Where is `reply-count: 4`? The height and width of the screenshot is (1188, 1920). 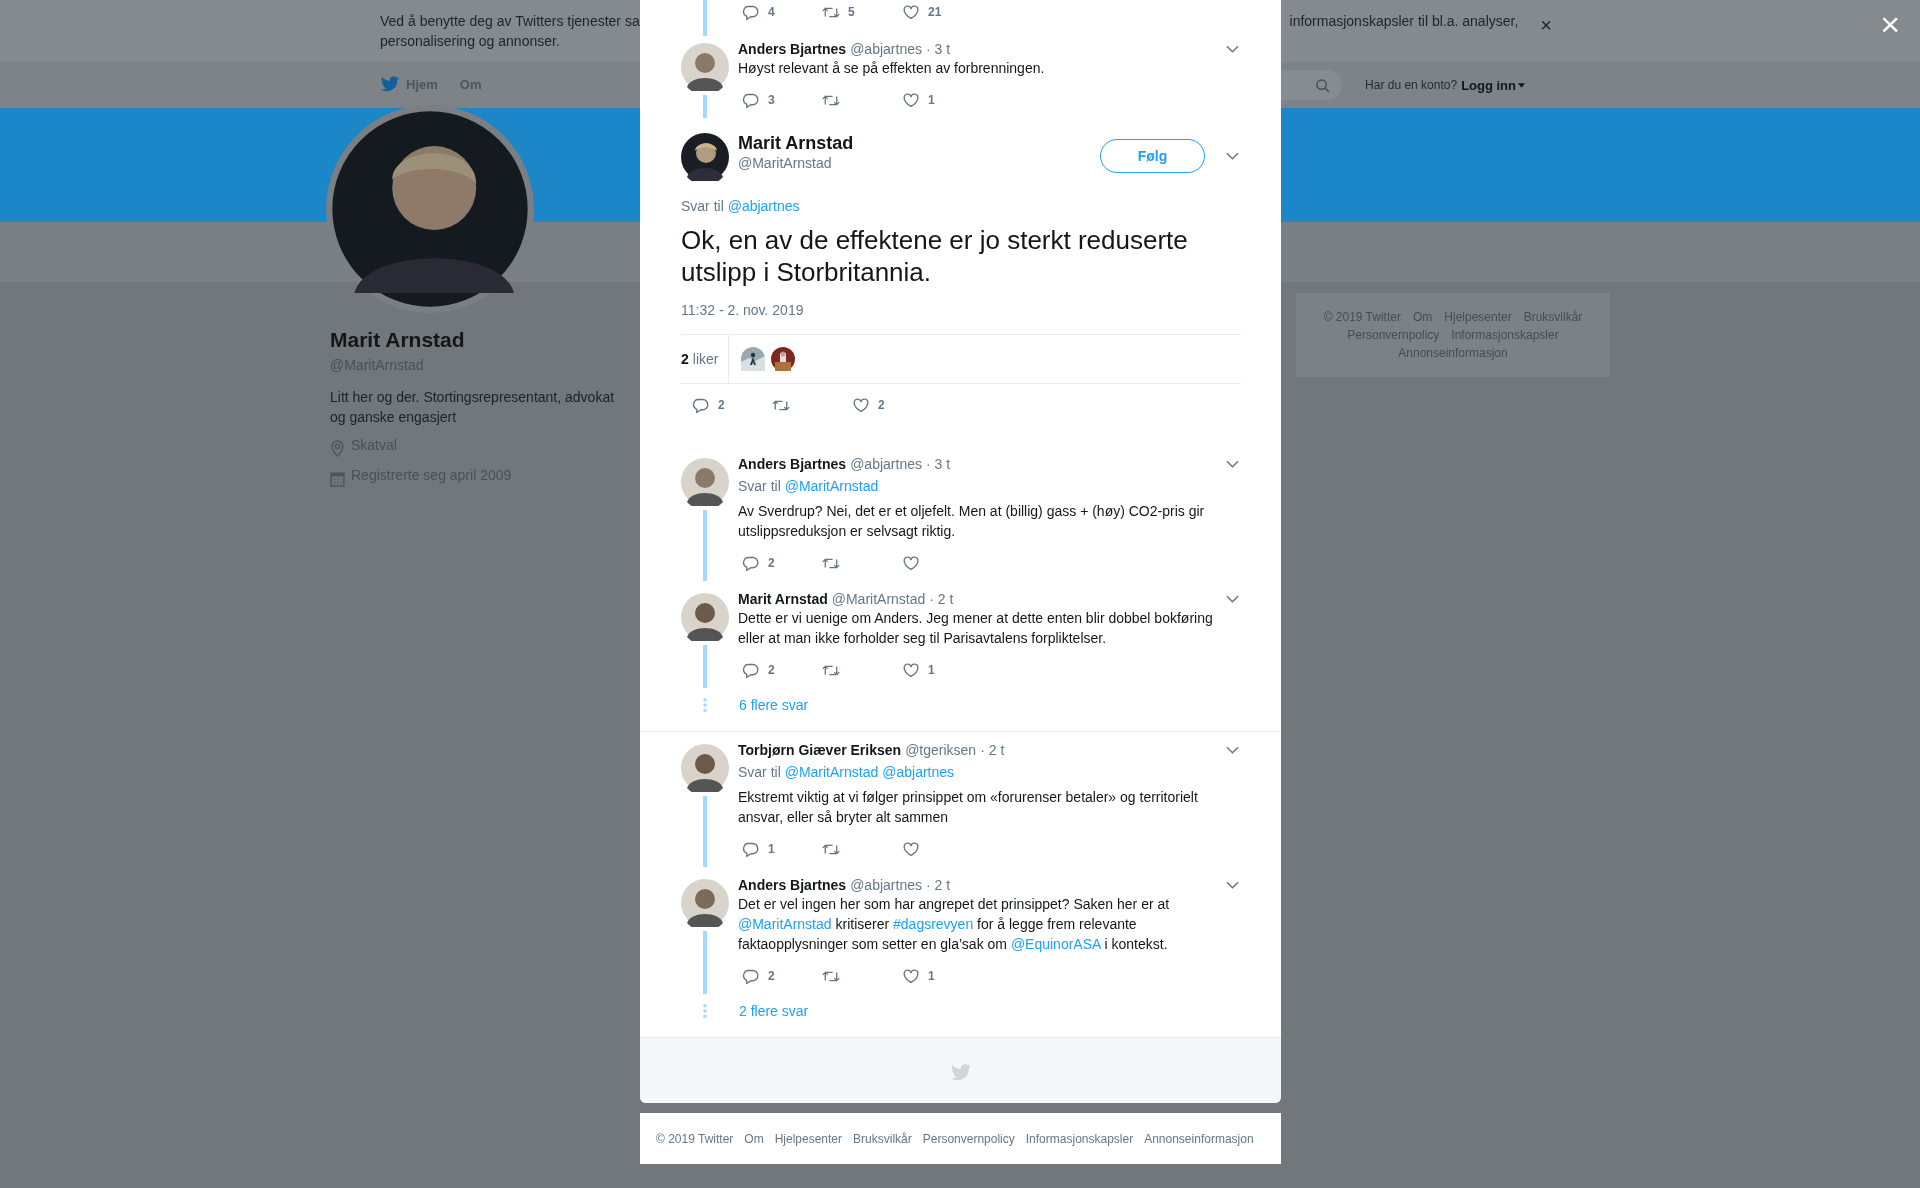
reply-count: 4 is located at coordinates (771, 12).